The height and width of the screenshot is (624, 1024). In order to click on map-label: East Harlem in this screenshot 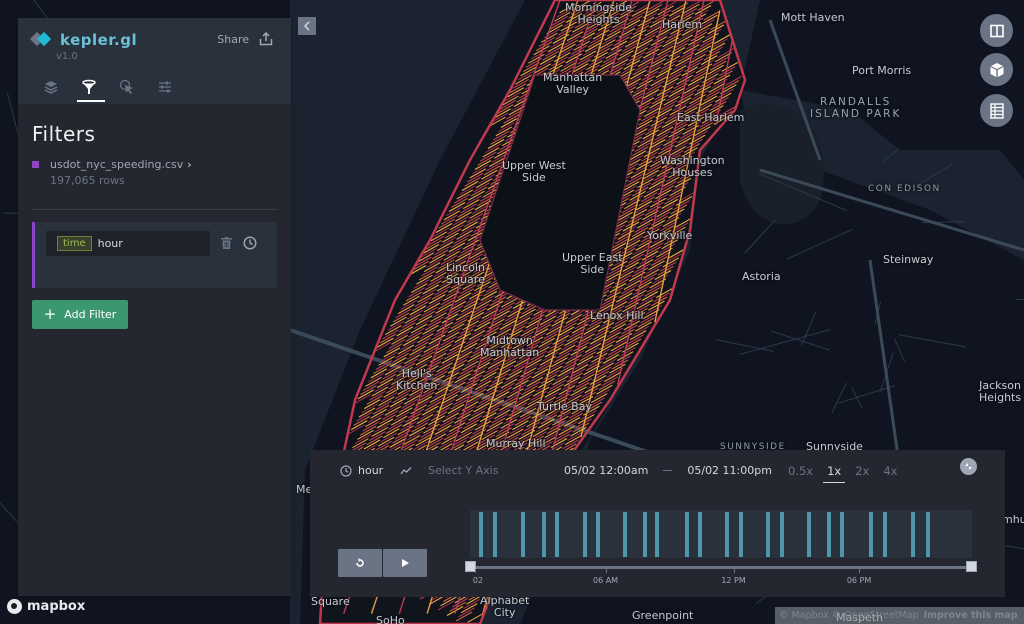, I will do `click(711, 117)`.